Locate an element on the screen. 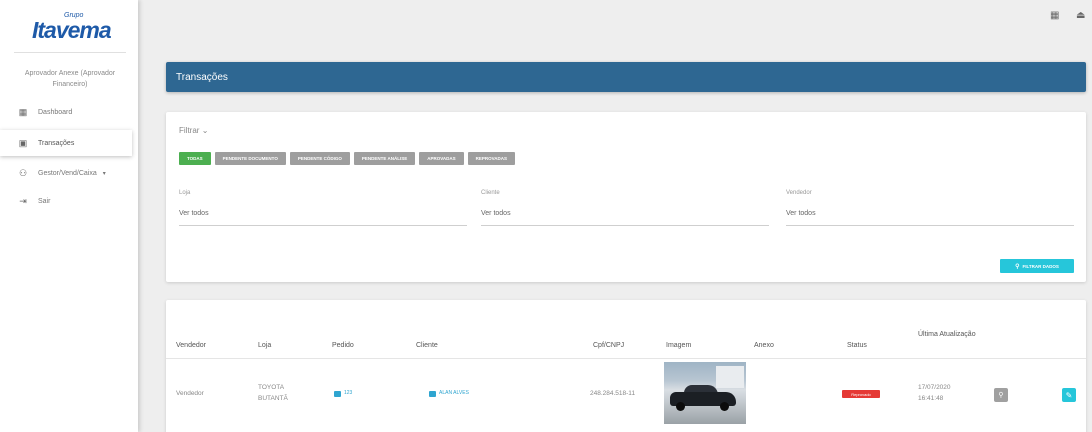 This screenshot has width=1092, height=432. view-button: ⚲ is located at coordinates (1001, 395).